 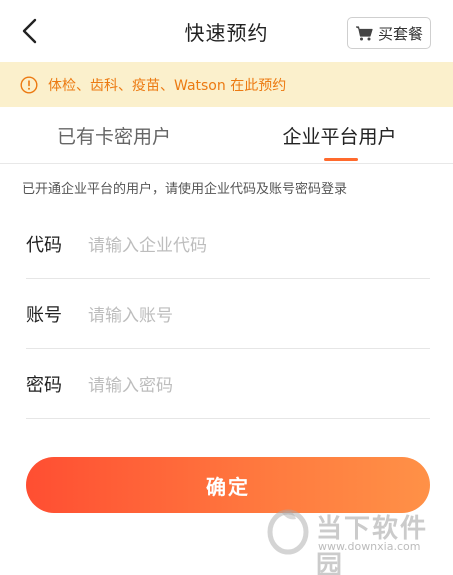 I want to click on notice-banner: 体检、齿科、疫苗、Watson 在此预约, so click(x=226, y=84).